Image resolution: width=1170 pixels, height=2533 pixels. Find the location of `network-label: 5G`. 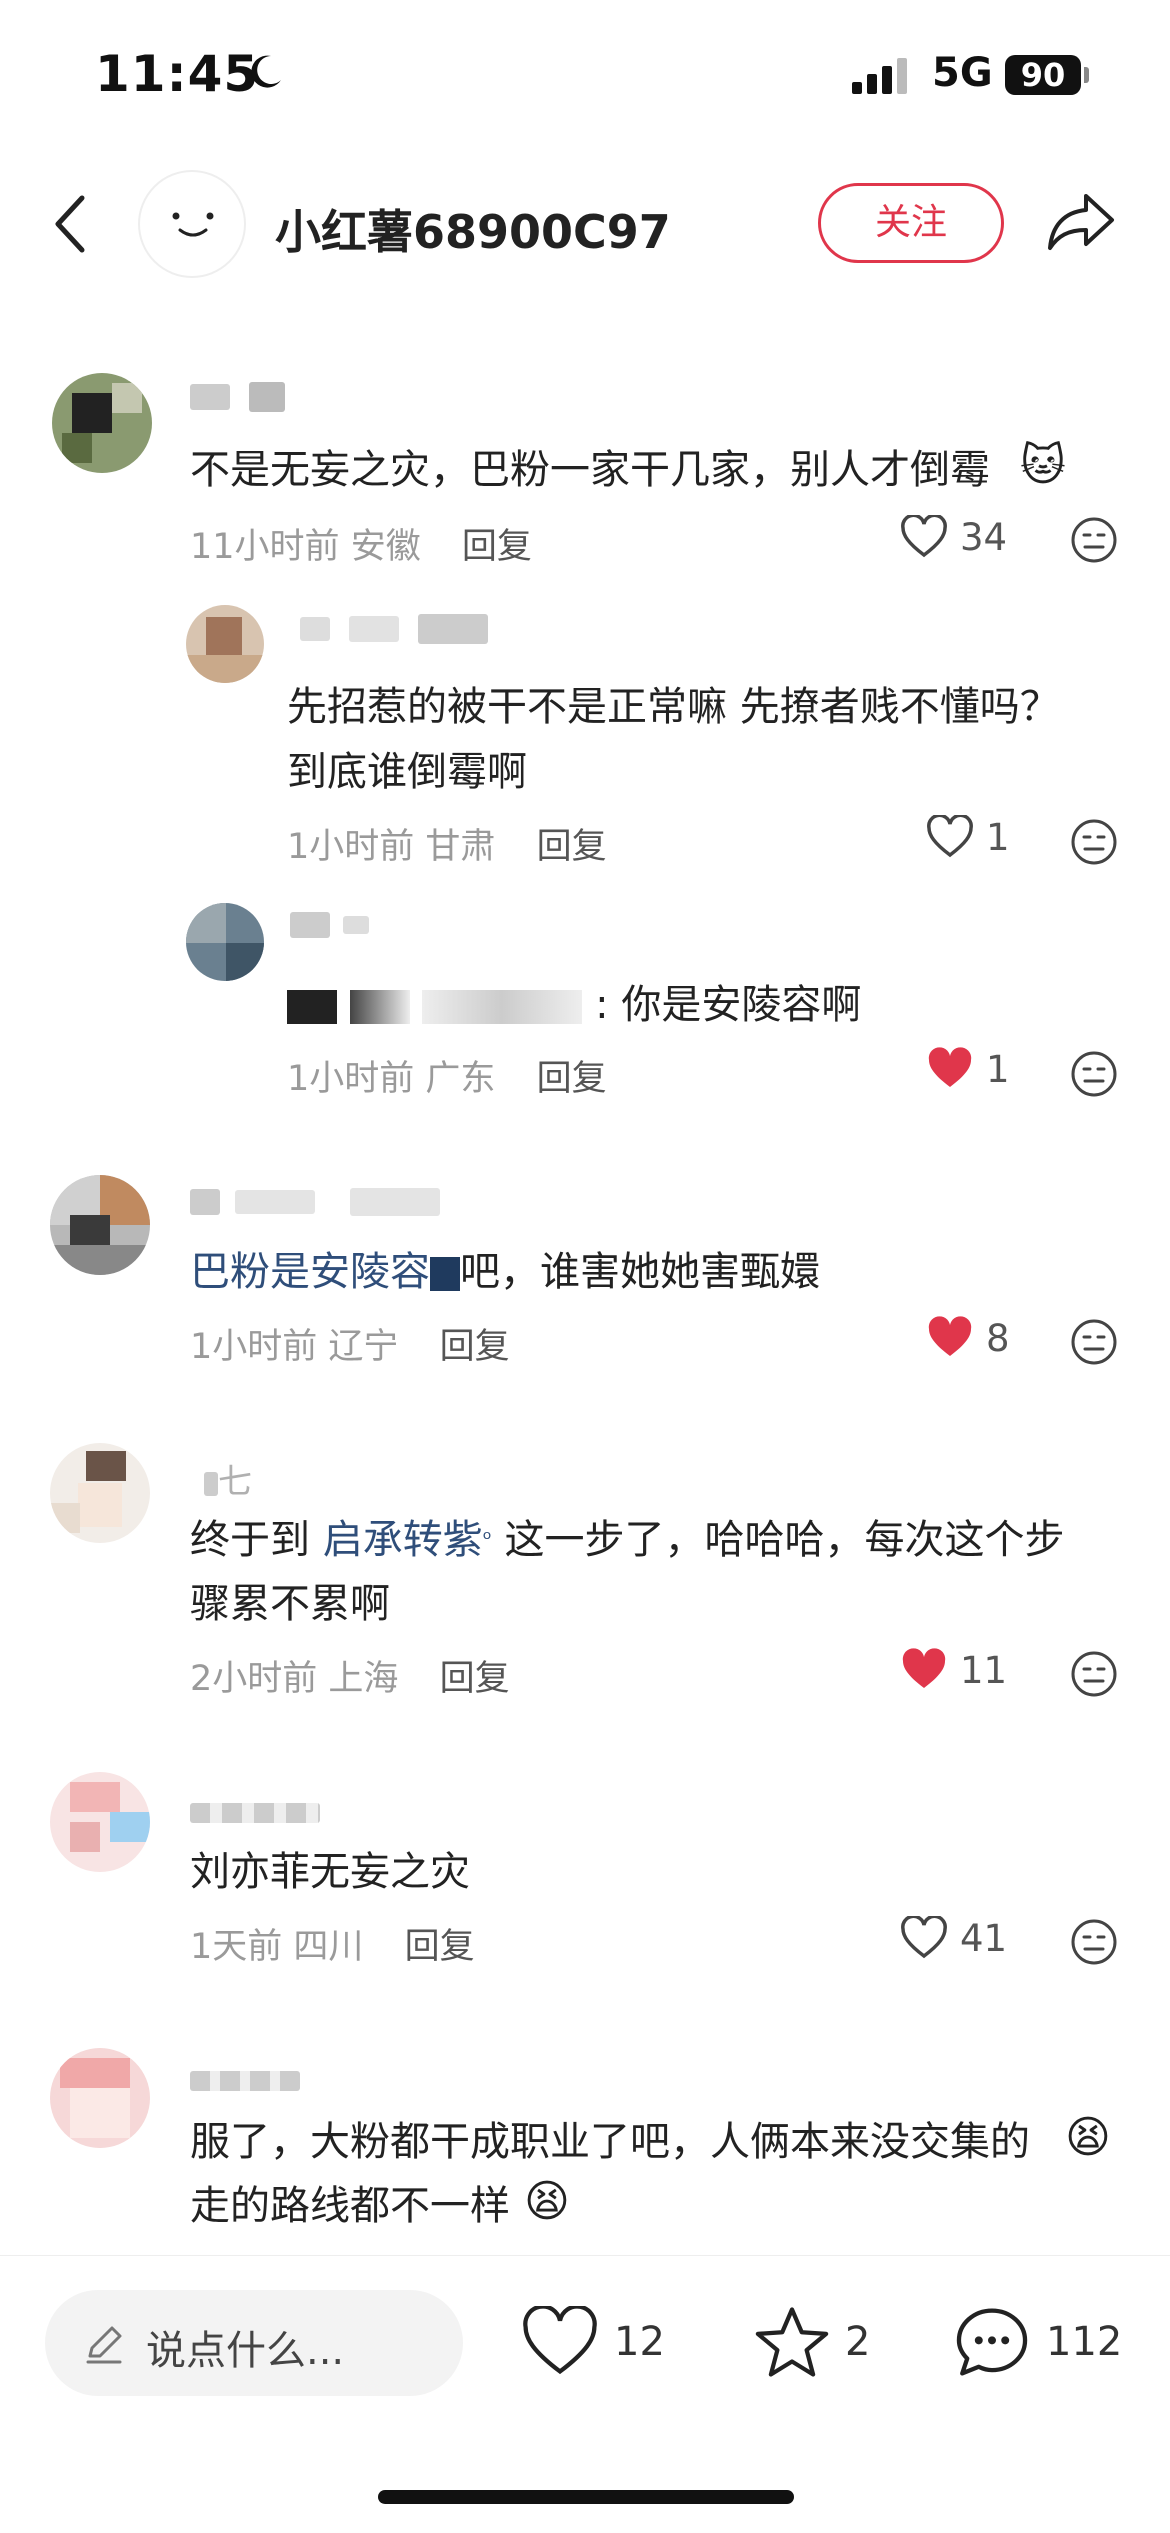

network-label: 5G is located at coordinates (962, 73).